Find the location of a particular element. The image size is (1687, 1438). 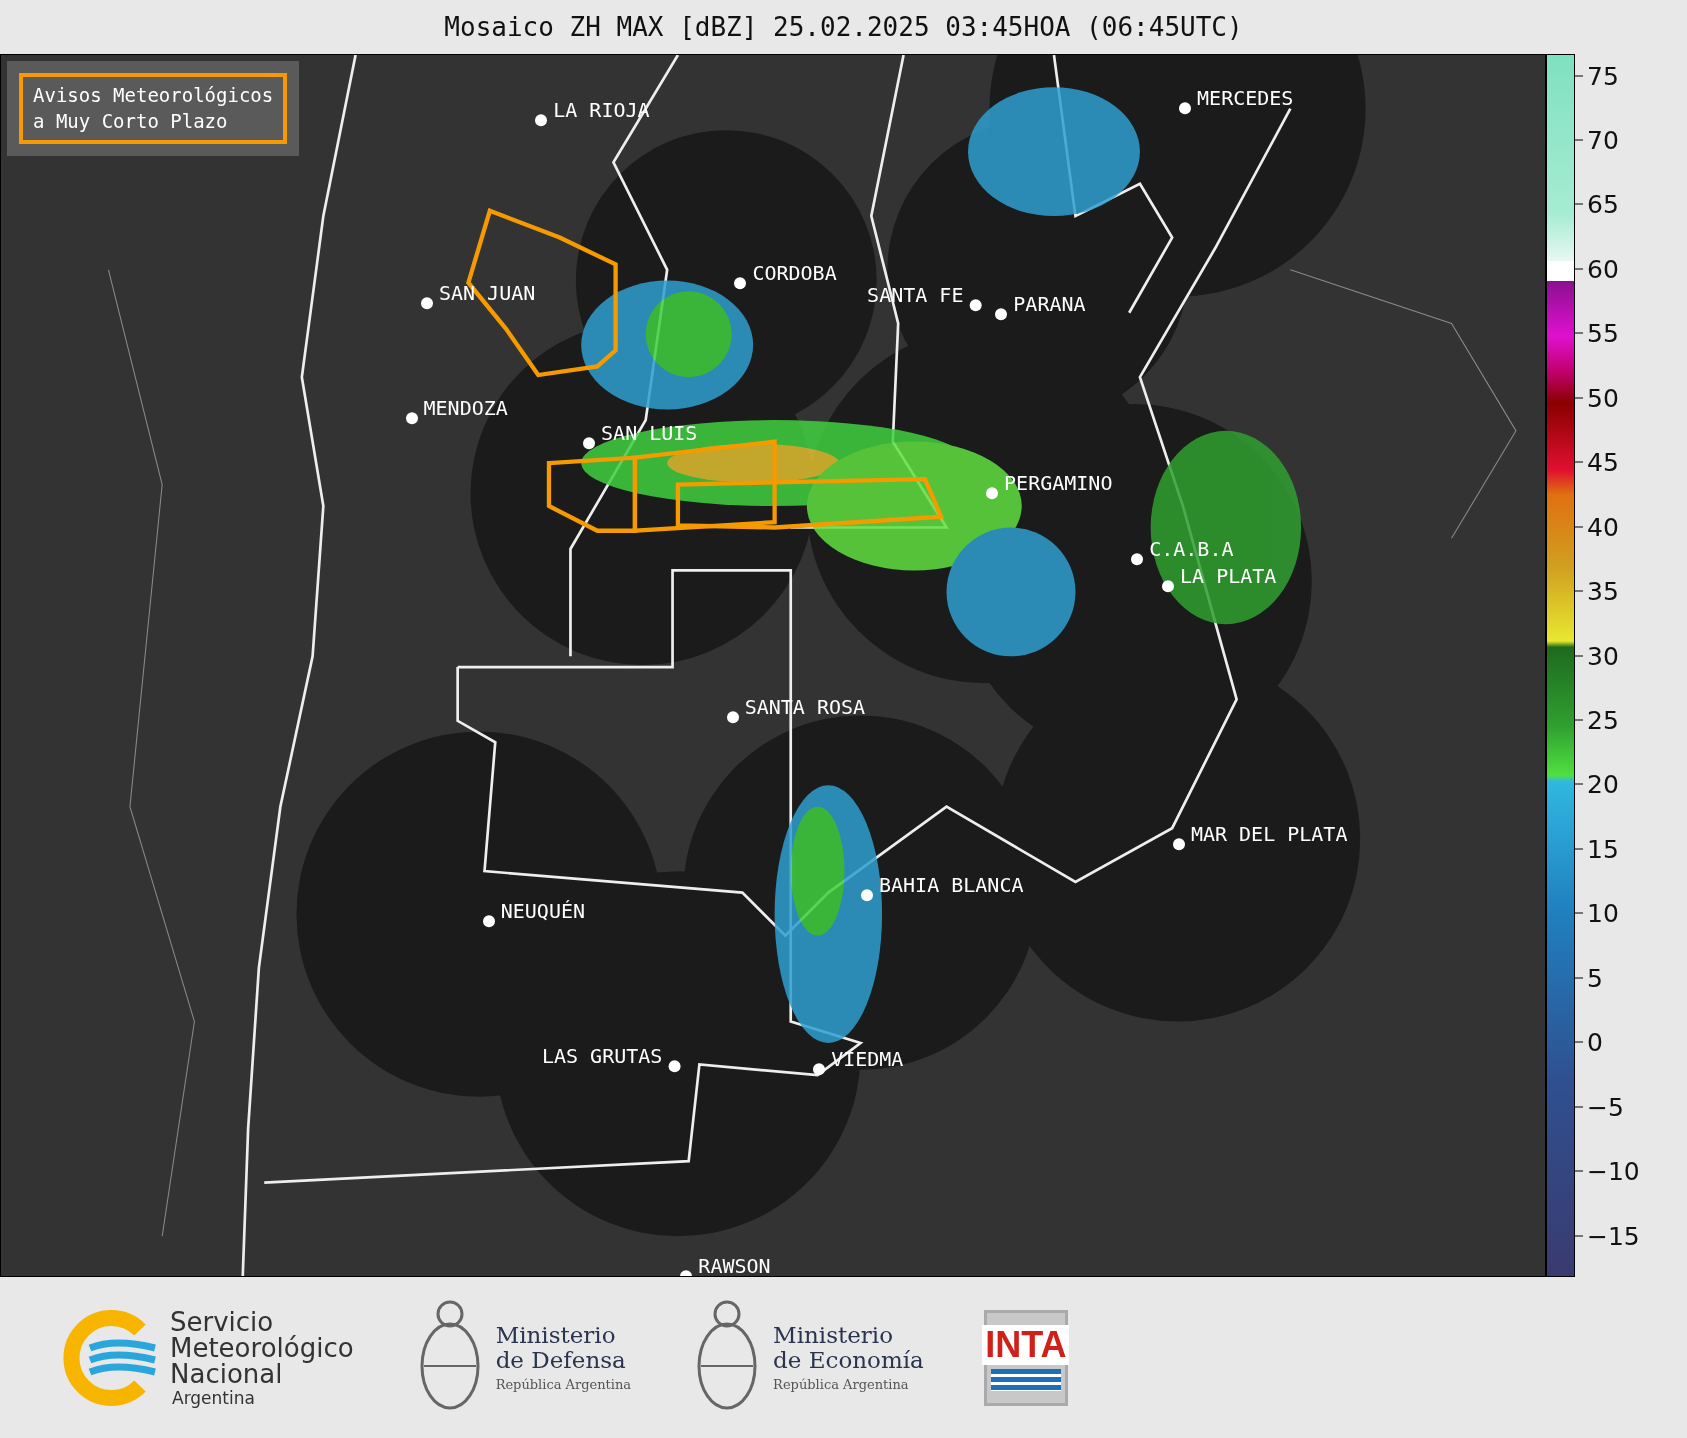

colorbar-tick-label: 30 is located at coordinates (1603, 656).